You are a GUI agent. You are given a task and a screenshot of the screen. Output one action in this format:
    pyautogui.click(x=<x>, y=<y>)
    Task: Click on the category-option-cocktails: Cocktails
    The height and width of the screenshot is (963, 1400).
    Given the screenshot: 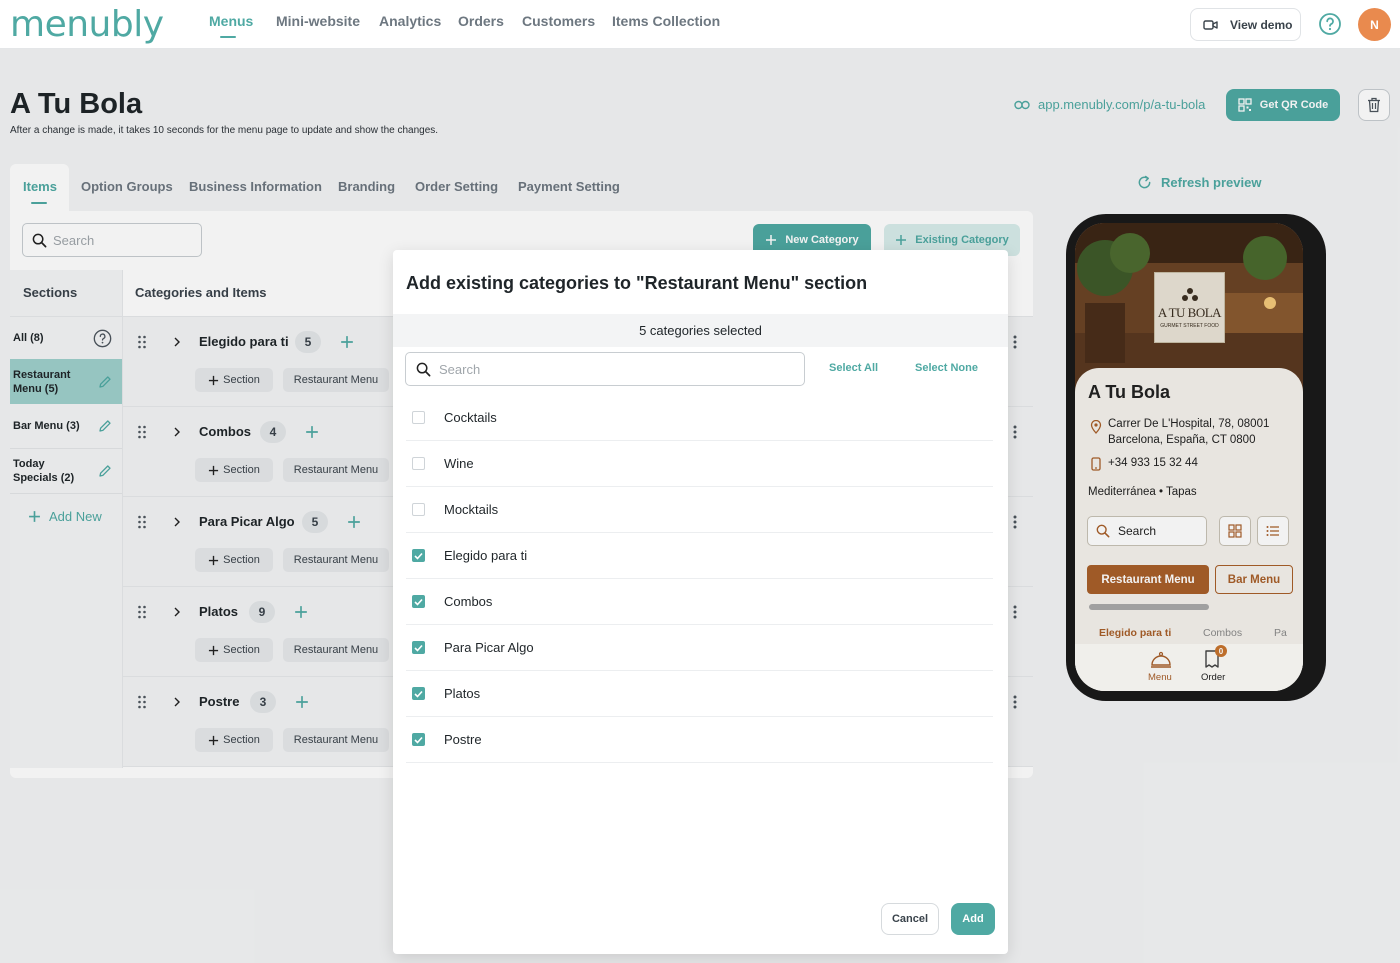 What is the action you would take?
    pyautogui.click(x=699, y=418)
    